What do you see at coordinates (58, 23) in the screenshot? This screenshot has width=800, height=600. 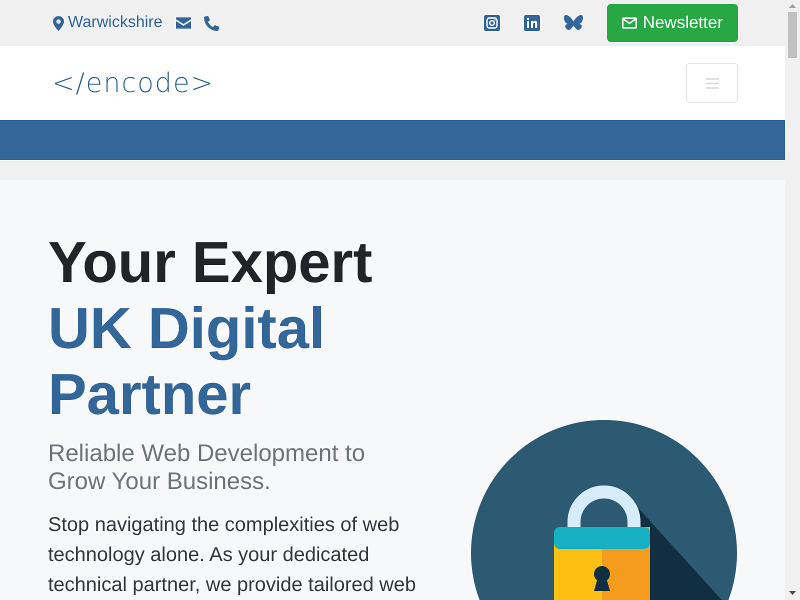 I see `map-pin-icon` at bounding box center [58, 23].